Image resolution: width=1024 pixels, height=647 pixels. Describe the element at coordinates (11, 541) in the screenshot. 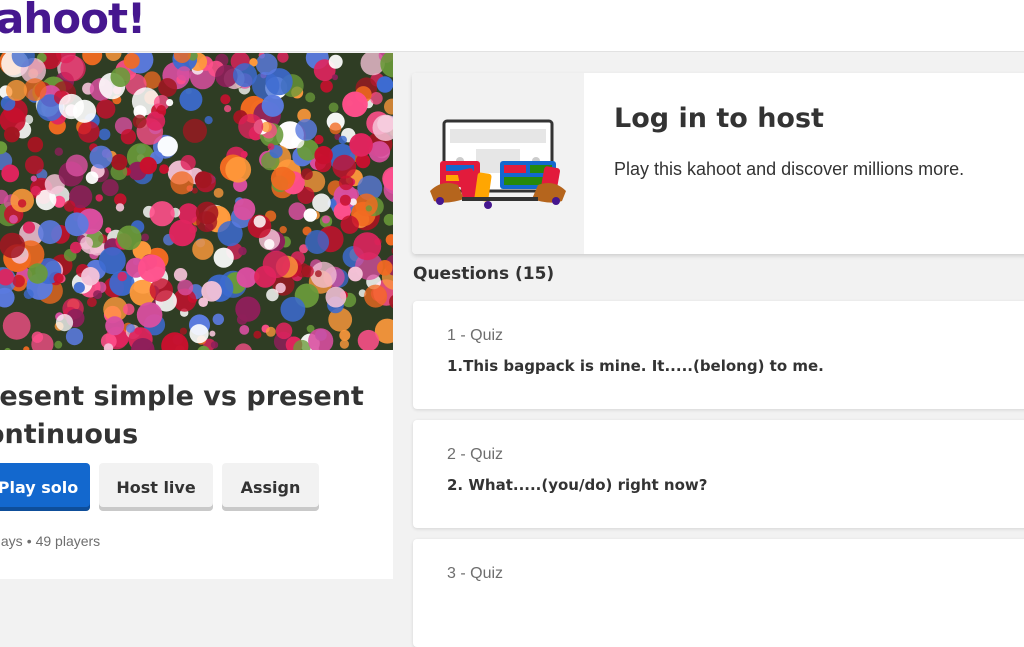

I see `plays-count: plays` at that location.